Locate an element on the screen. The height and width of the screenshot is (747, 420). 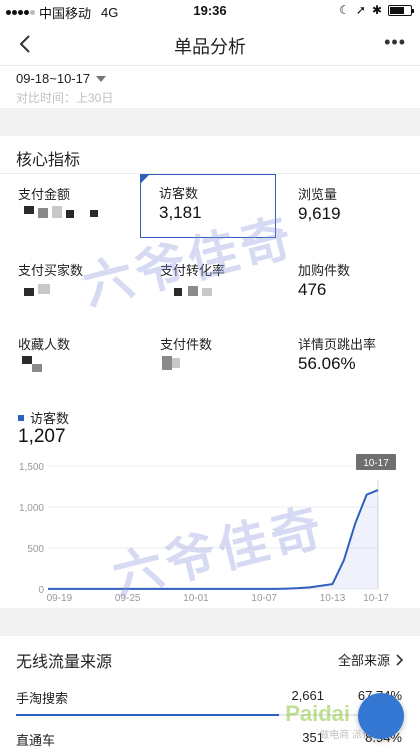
status-bar: 中国移动 4G 19:36 ☾ ➚ ✱ is located at coordinates (210, 11).